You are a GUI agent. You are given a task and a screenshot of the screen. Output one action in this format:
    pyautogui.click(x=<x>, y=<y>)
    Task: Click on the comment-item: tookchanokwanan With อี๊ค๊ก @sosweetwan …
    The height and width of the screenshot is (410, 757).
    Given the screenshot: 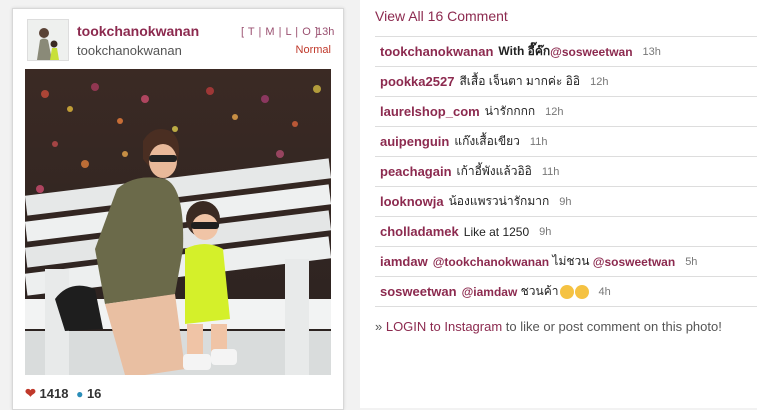 What is the action you would take?
    pyautogui.click(x=566, y=51)
    